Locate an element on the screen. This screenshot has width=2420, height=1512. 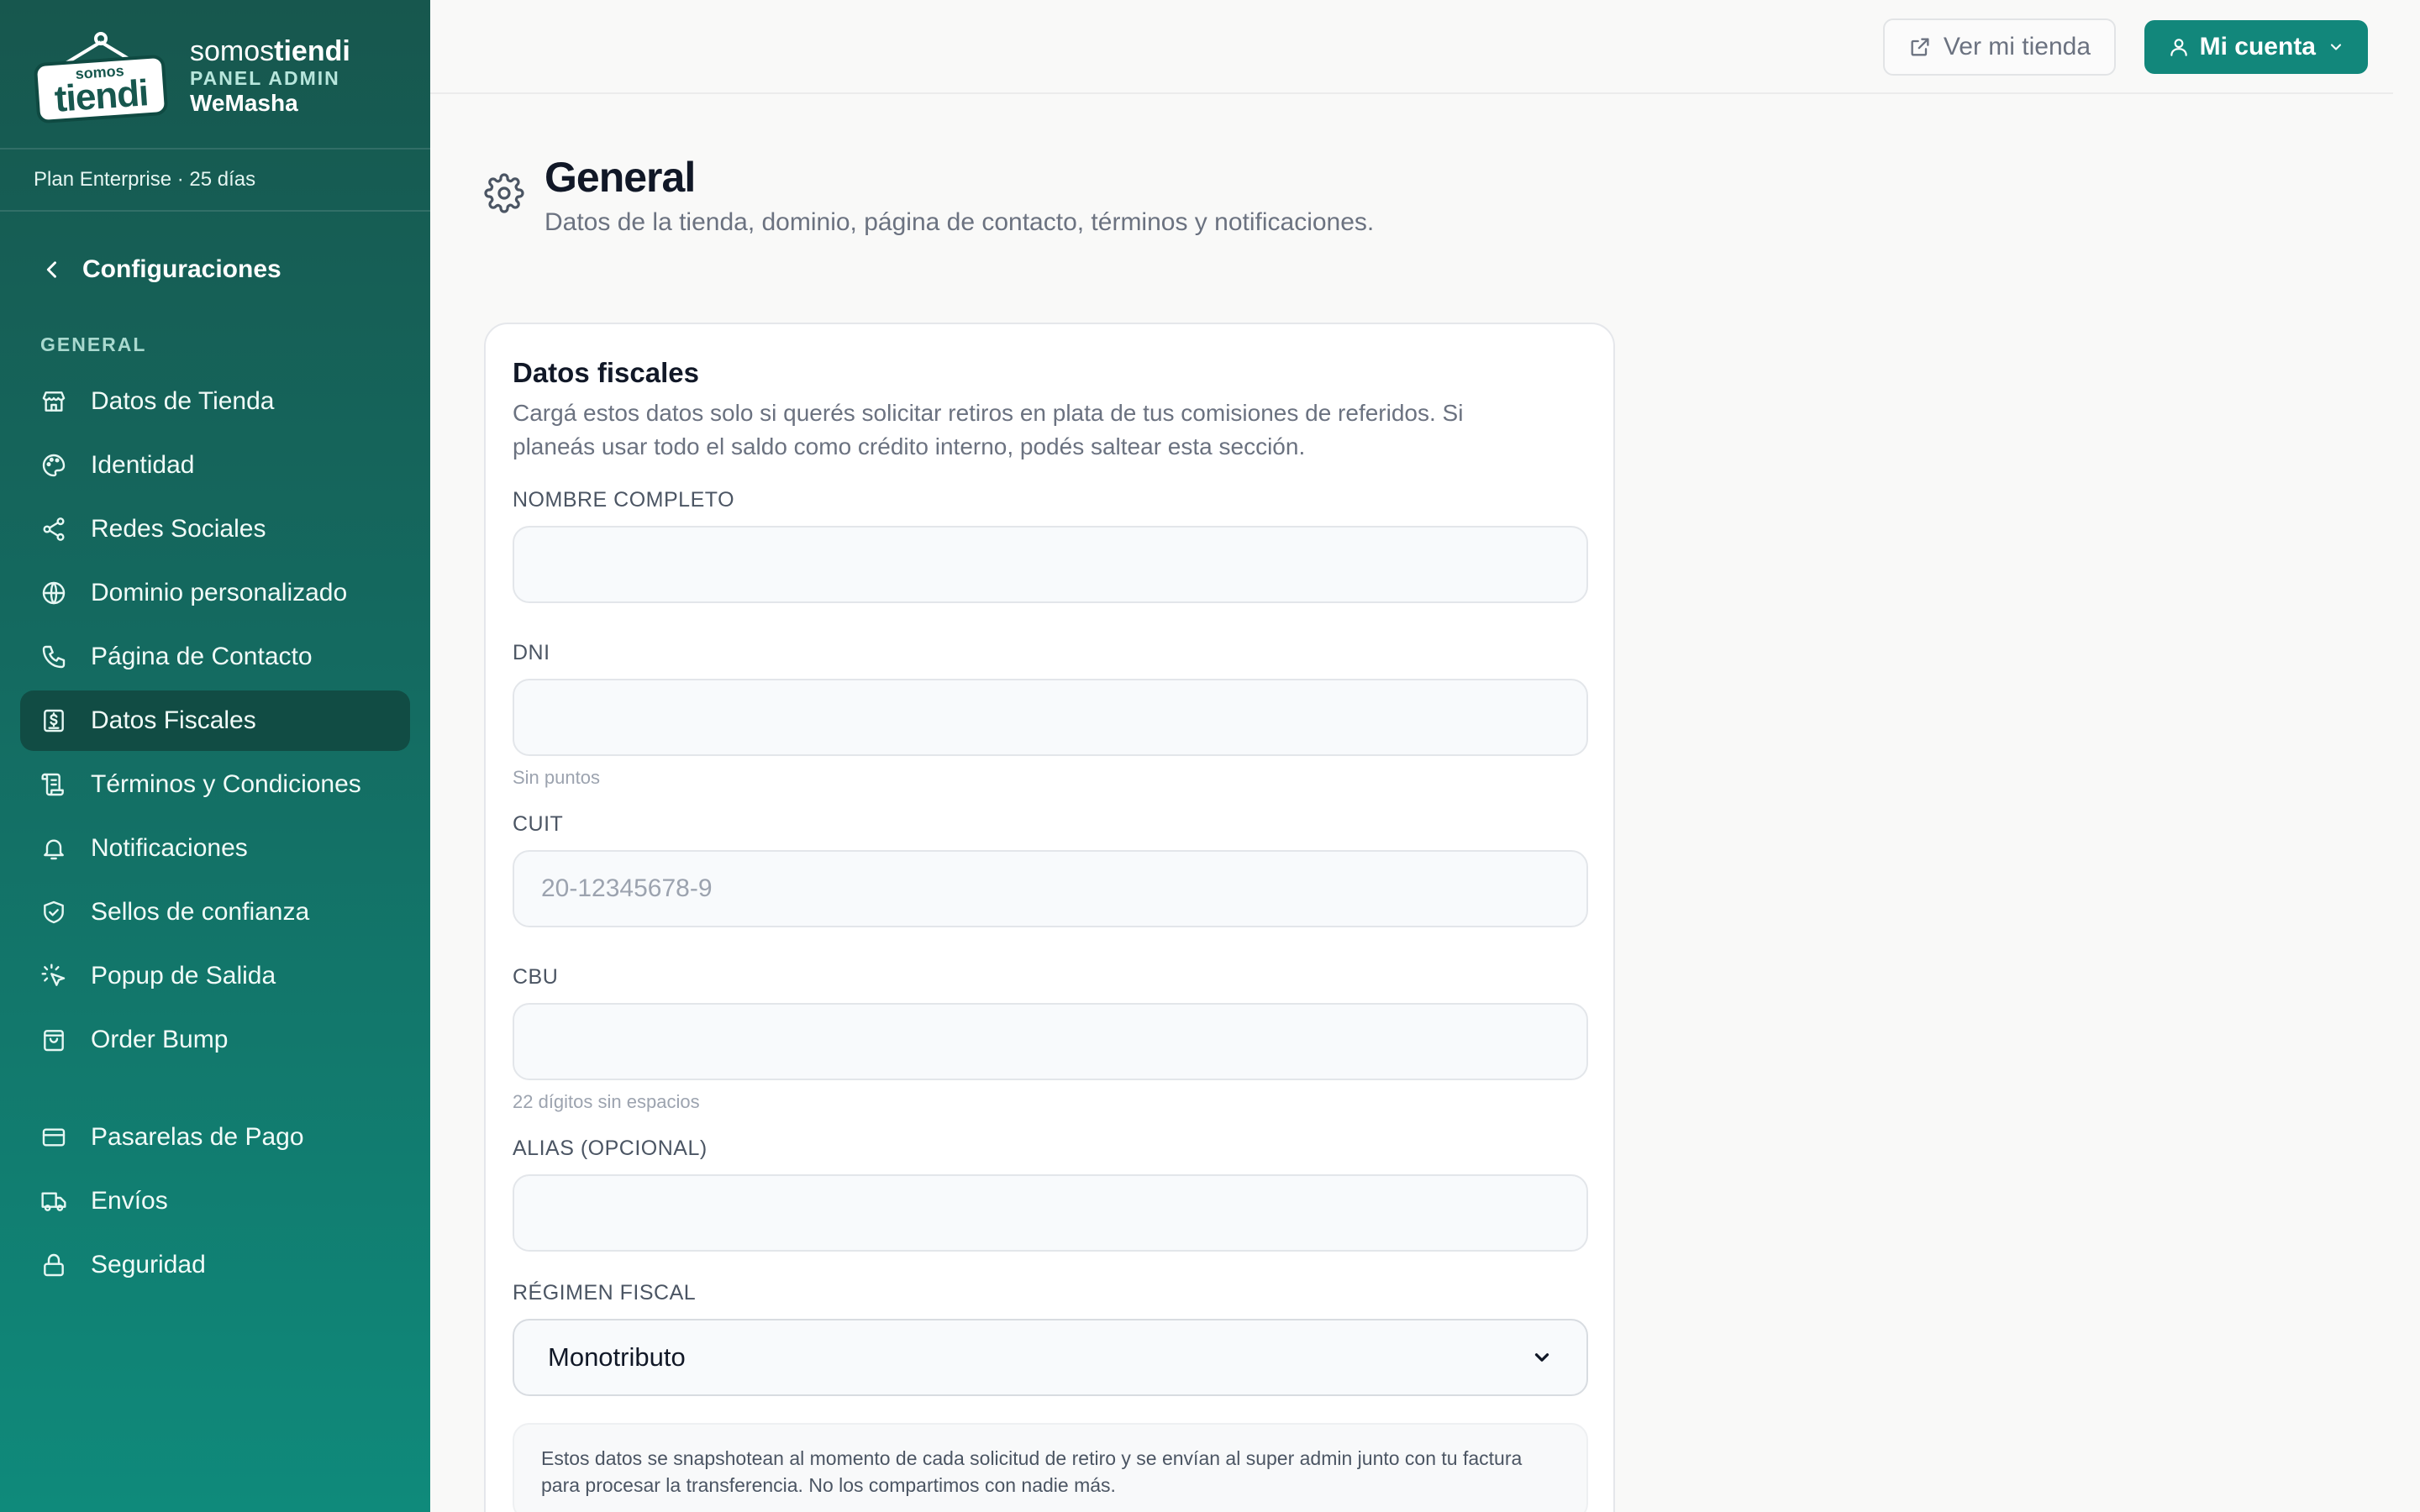
sidebar-item-terminos-y-condiciones: Términos y Condiciones is located at coordinates (215, 784).